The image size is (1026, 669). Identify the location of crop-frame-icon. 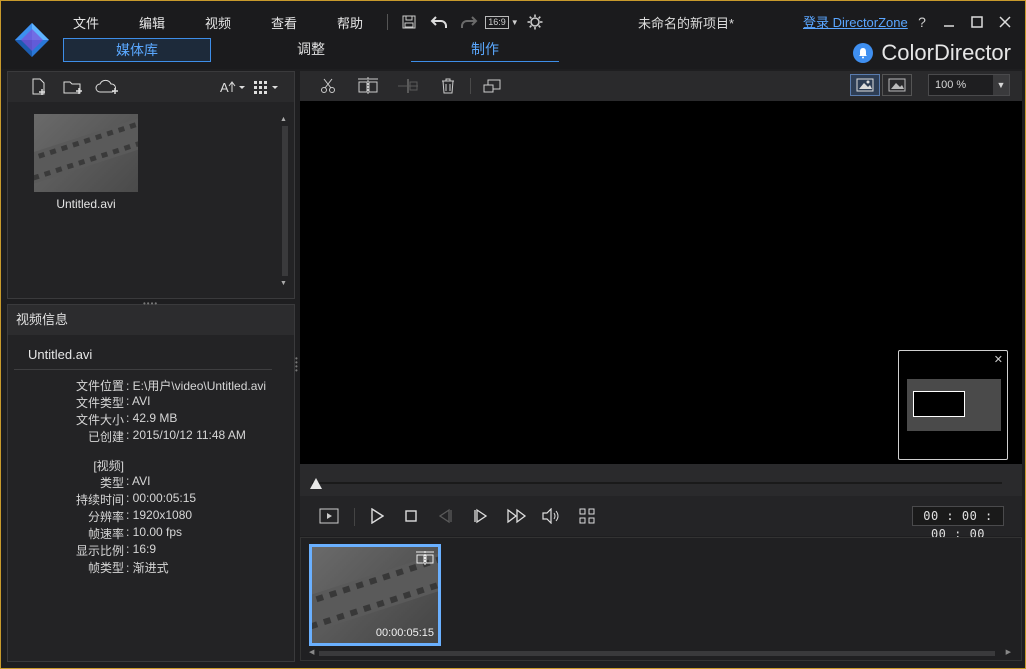
(492, 86).